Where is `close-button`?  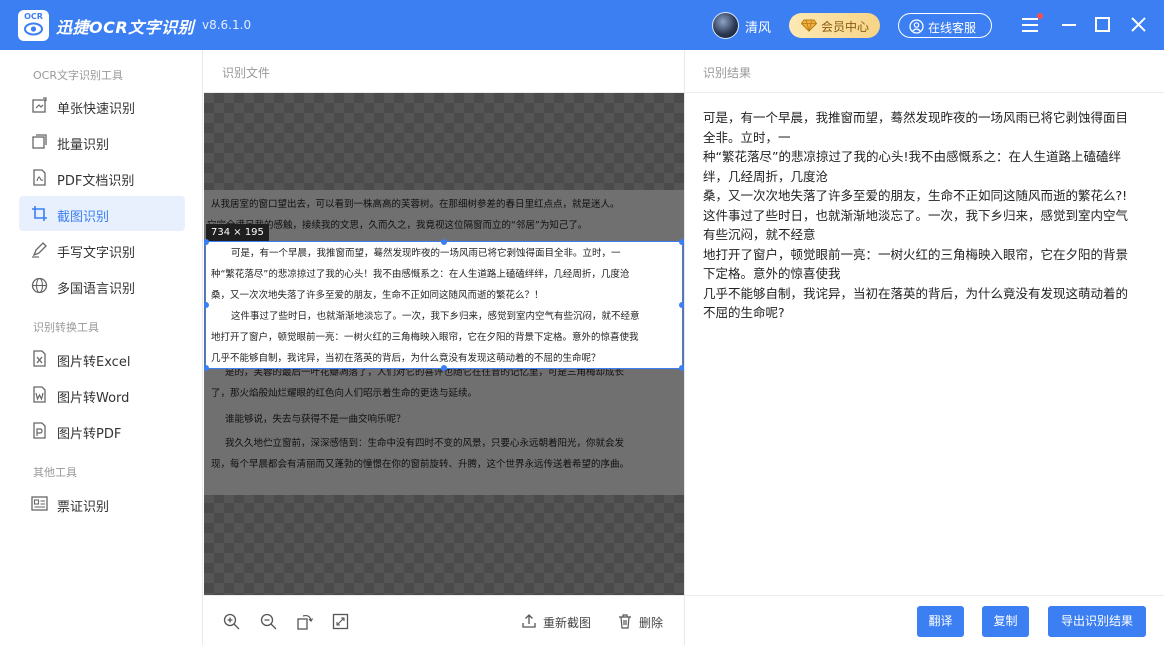 close-button is located at coordinates (1139, 25).